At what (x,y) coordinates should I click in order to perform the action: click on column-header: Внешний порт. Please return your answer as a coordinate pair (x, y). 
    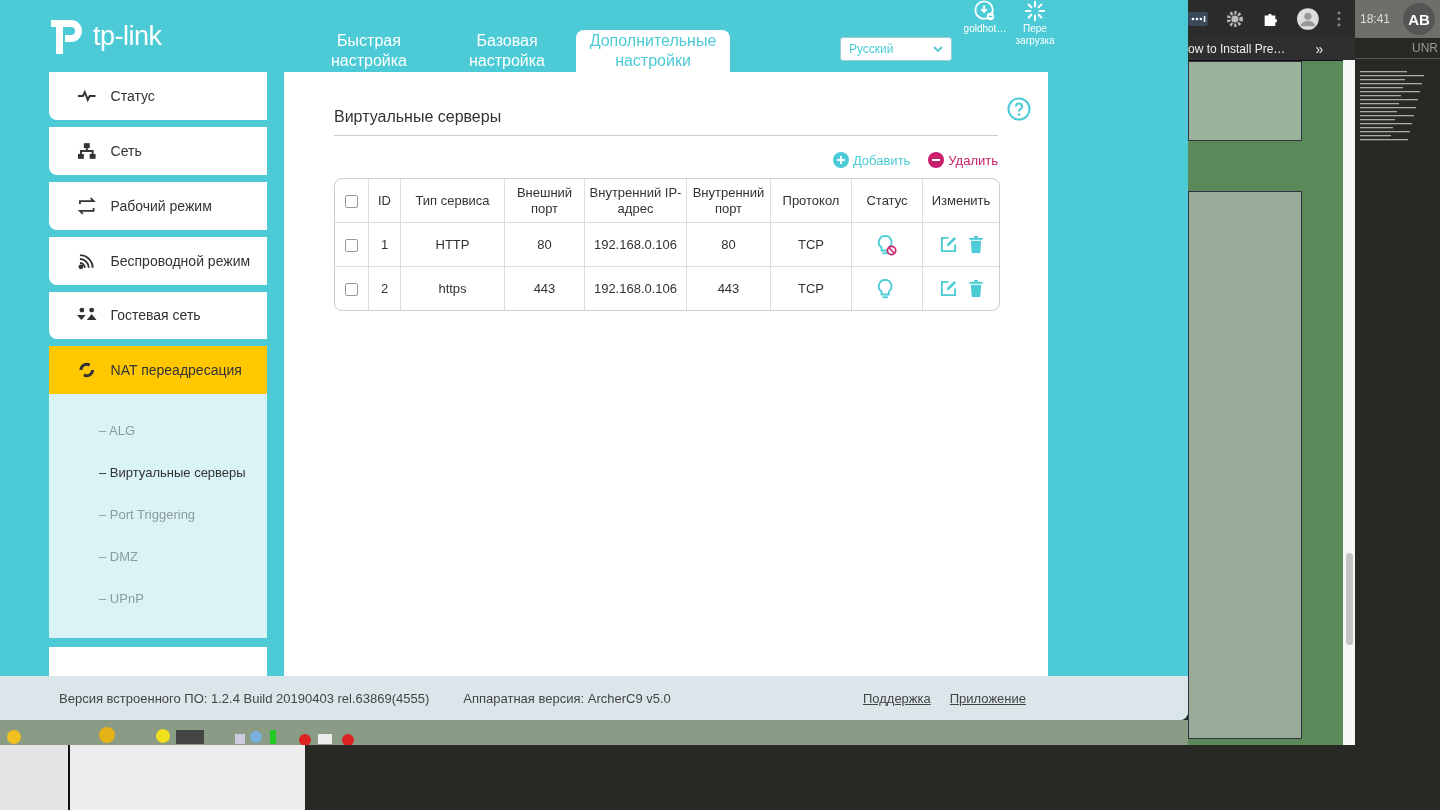
    Looking at the image, I should click on (545, 201).